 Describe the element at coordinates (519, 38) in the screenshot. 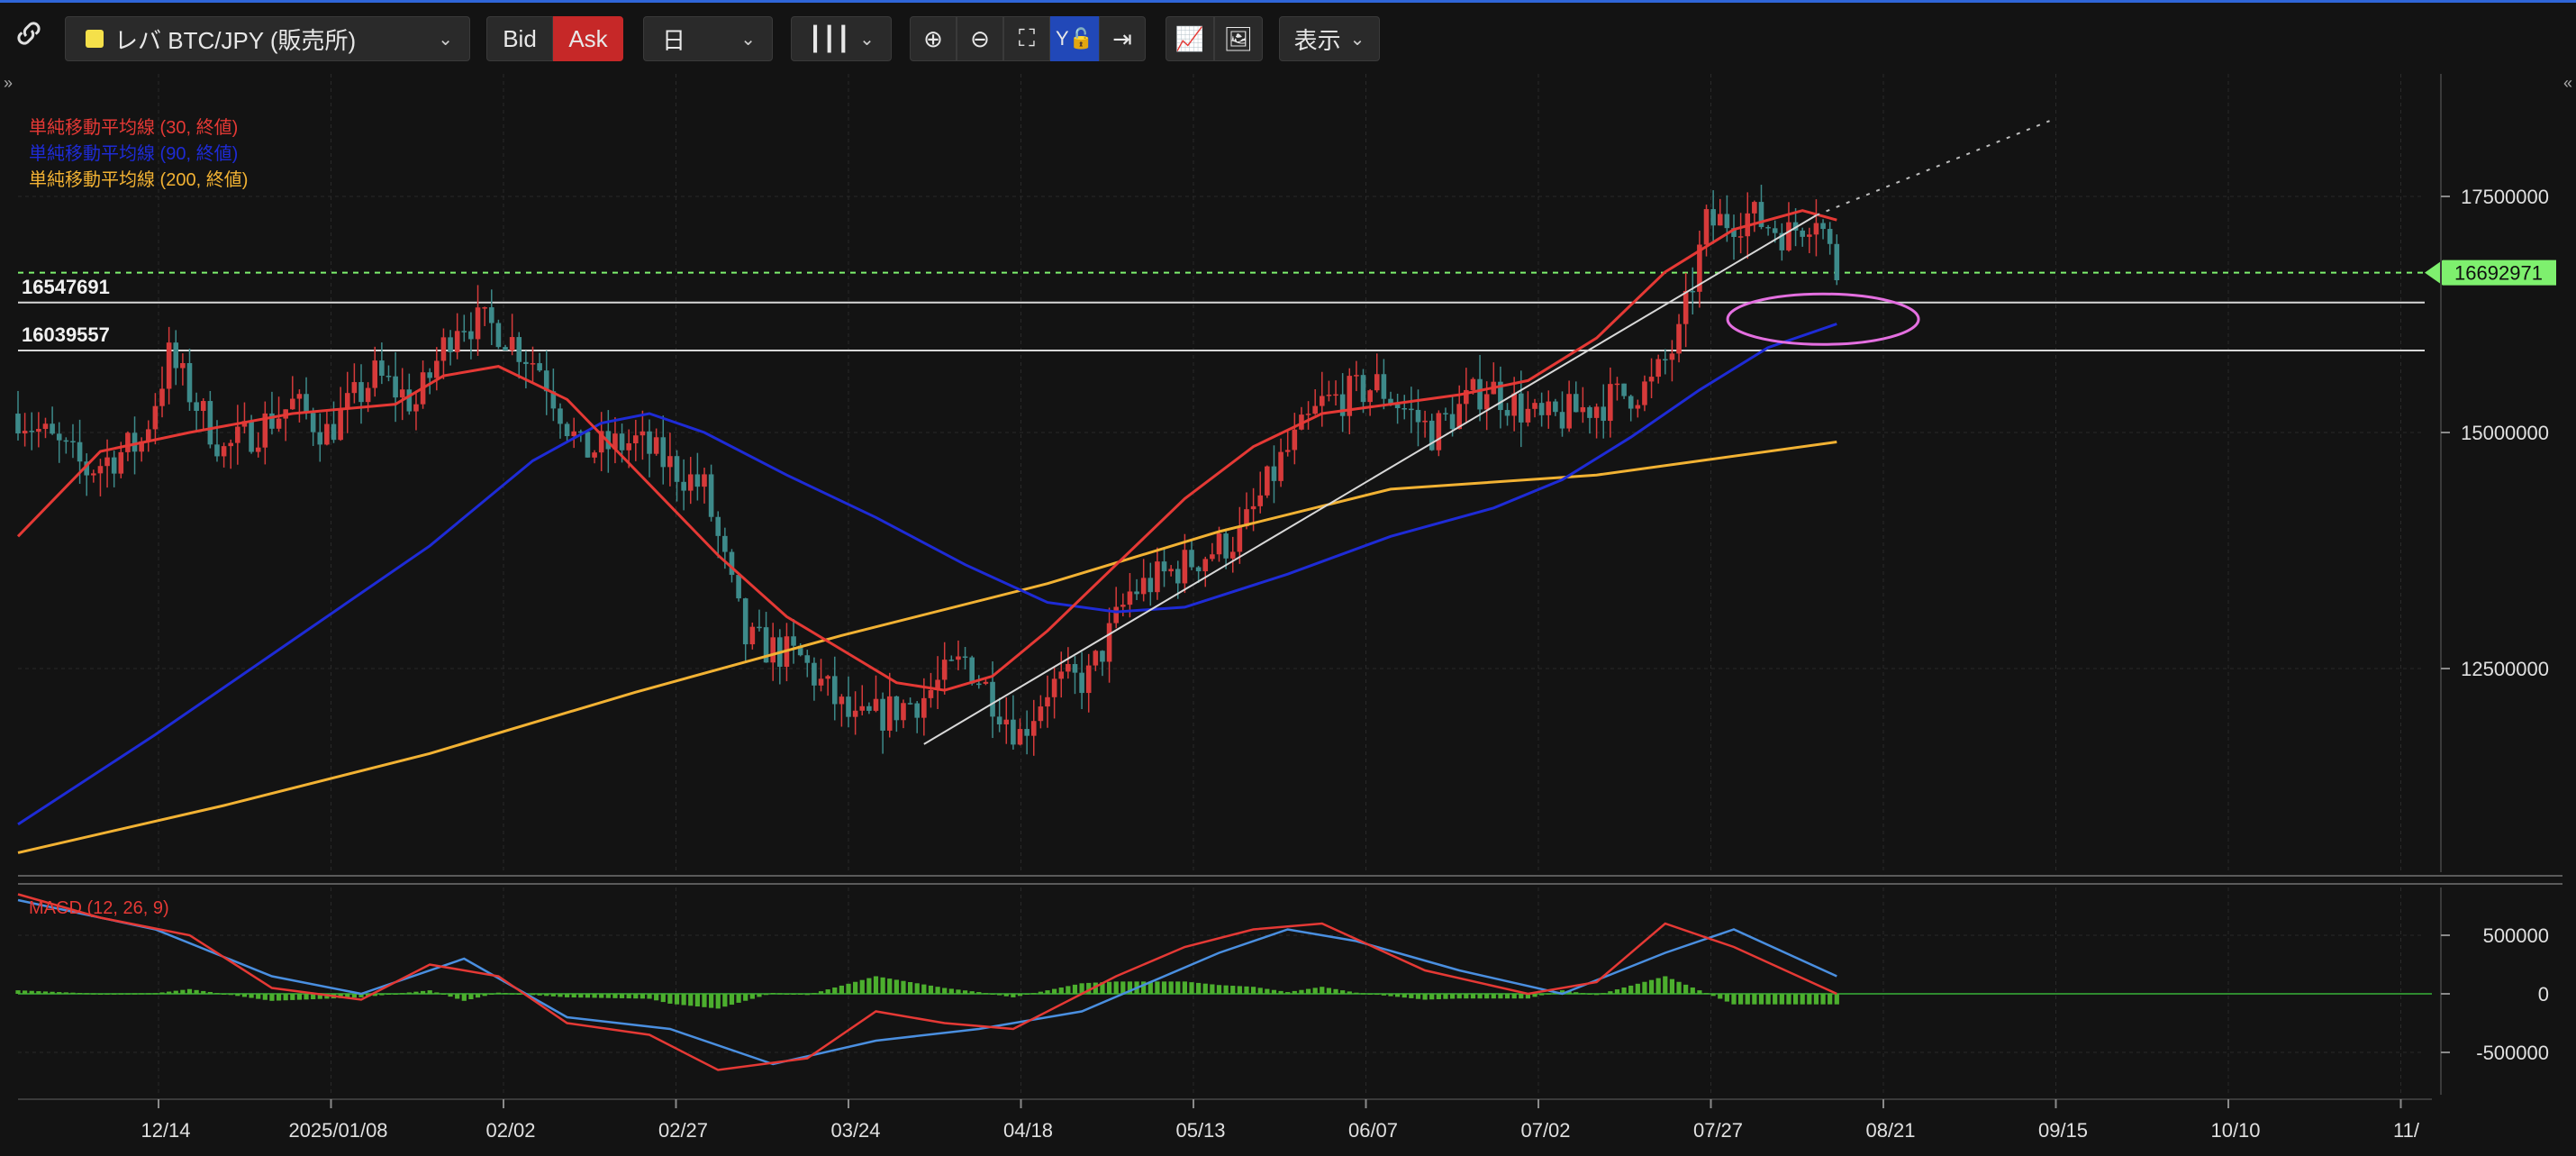

I see `bid-button: Bid` at that location.